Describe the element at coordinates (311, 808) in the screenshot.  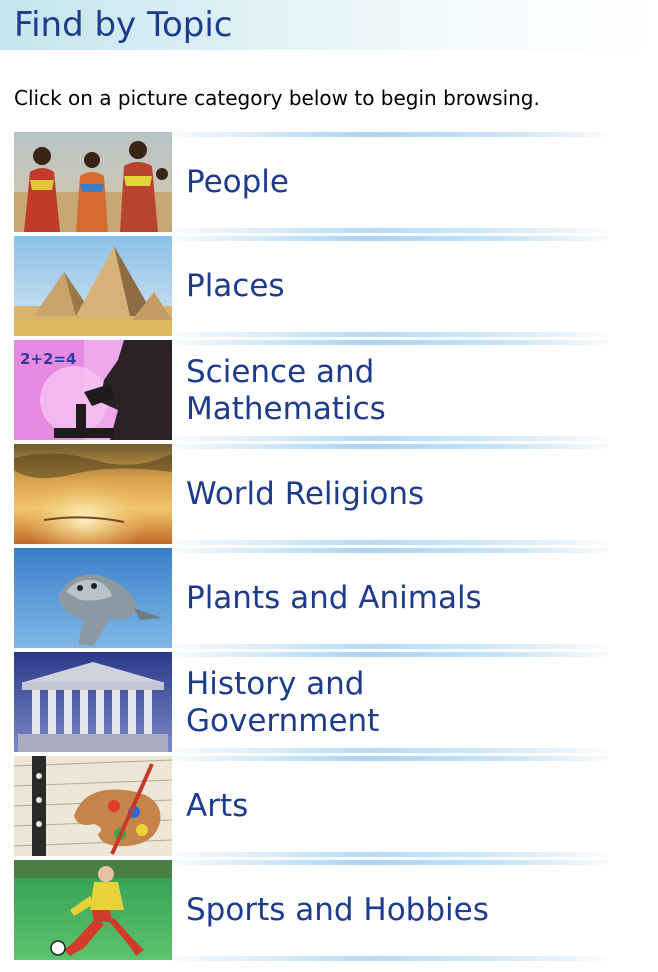
I see `topic-arts: Arts` at that location.